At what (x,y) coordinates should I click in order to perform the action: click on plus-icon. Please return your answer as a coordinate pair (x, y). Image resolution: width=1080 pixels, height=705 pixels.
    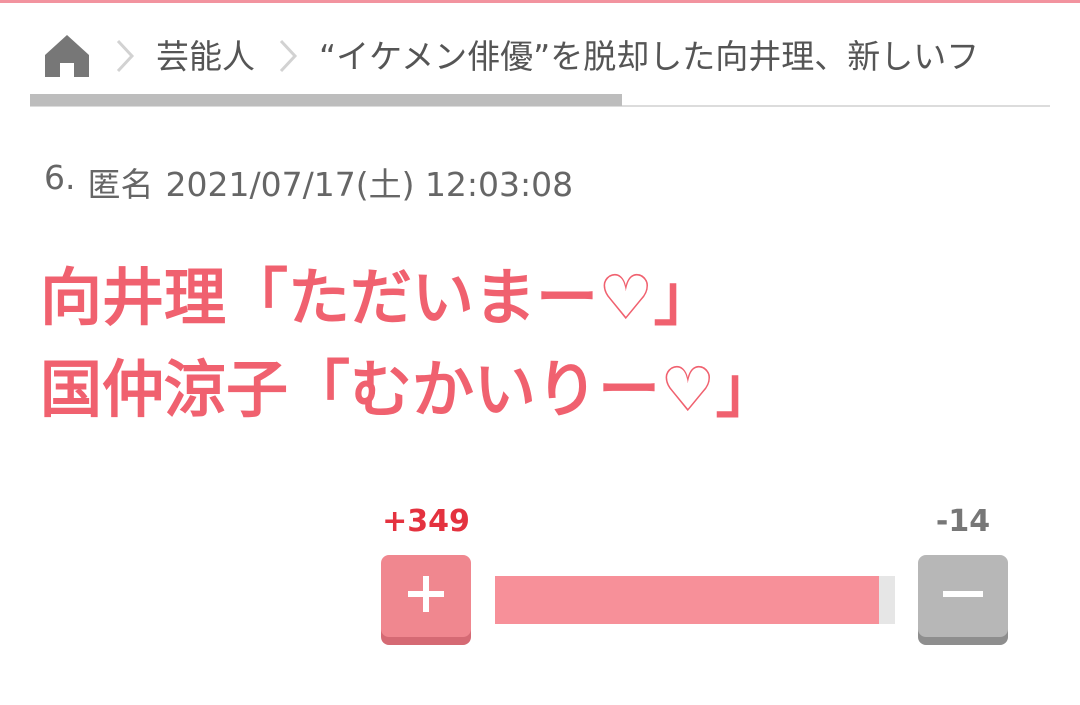
    Looking at the image, I should click on (426, 596).